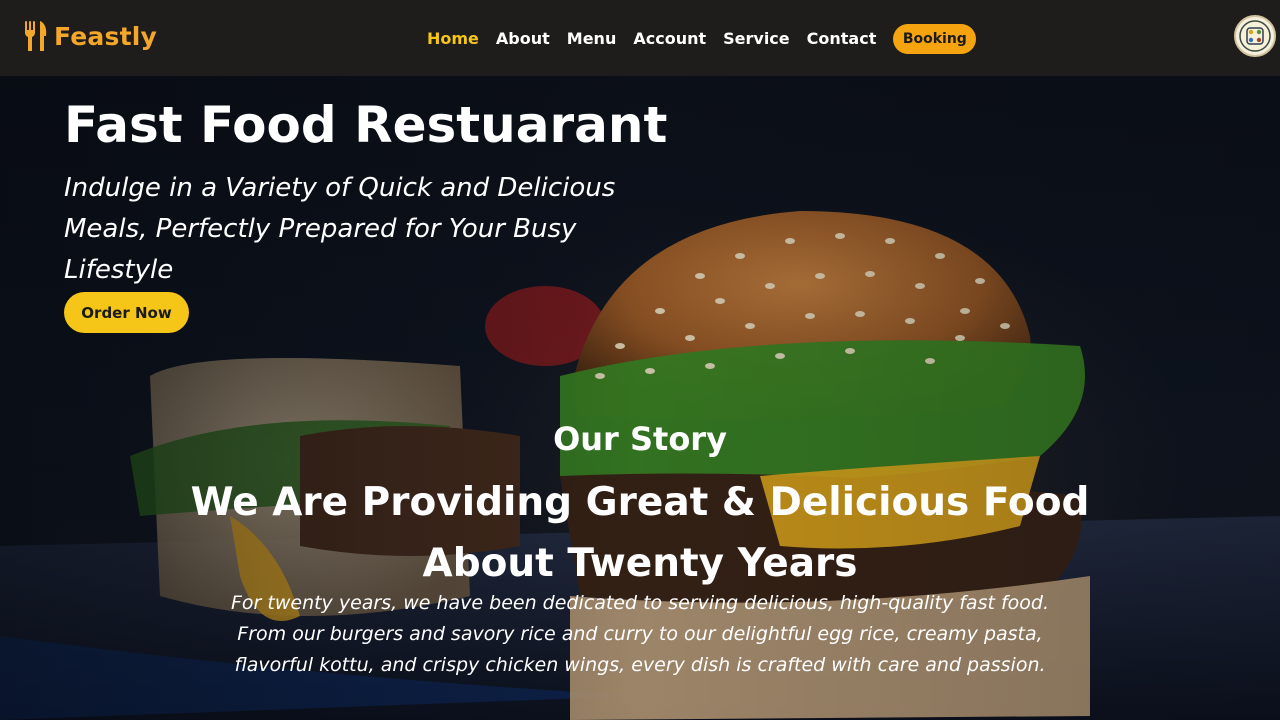 The width and height of the screenshot is (1280, 720). Describe the element at coordinates (935, 39) in the screenshot. I see `booking-button: Booking` at that location.